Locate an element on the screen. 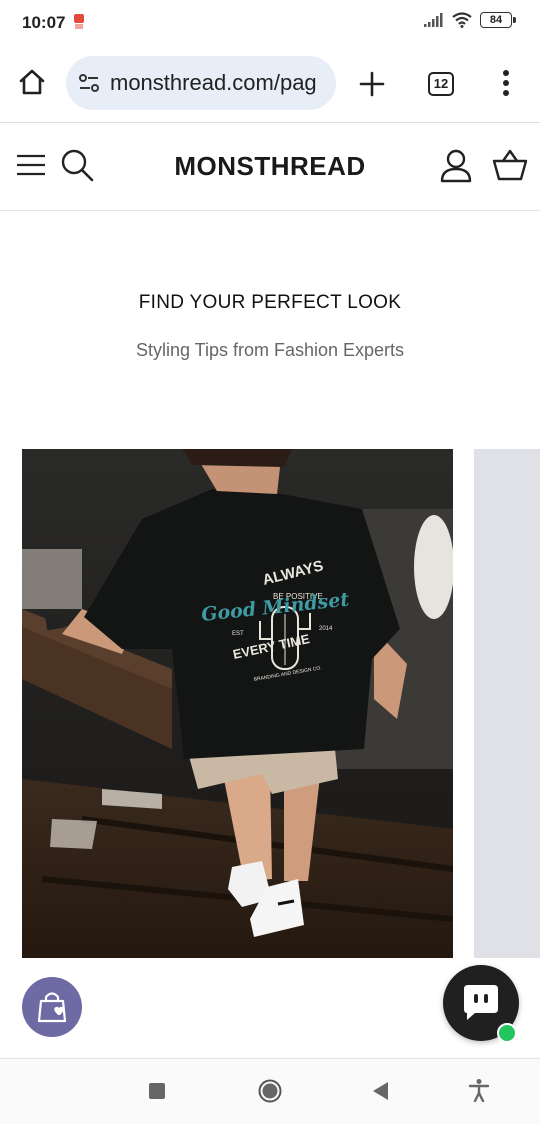  home-icon is located at coordinates (32, 82).